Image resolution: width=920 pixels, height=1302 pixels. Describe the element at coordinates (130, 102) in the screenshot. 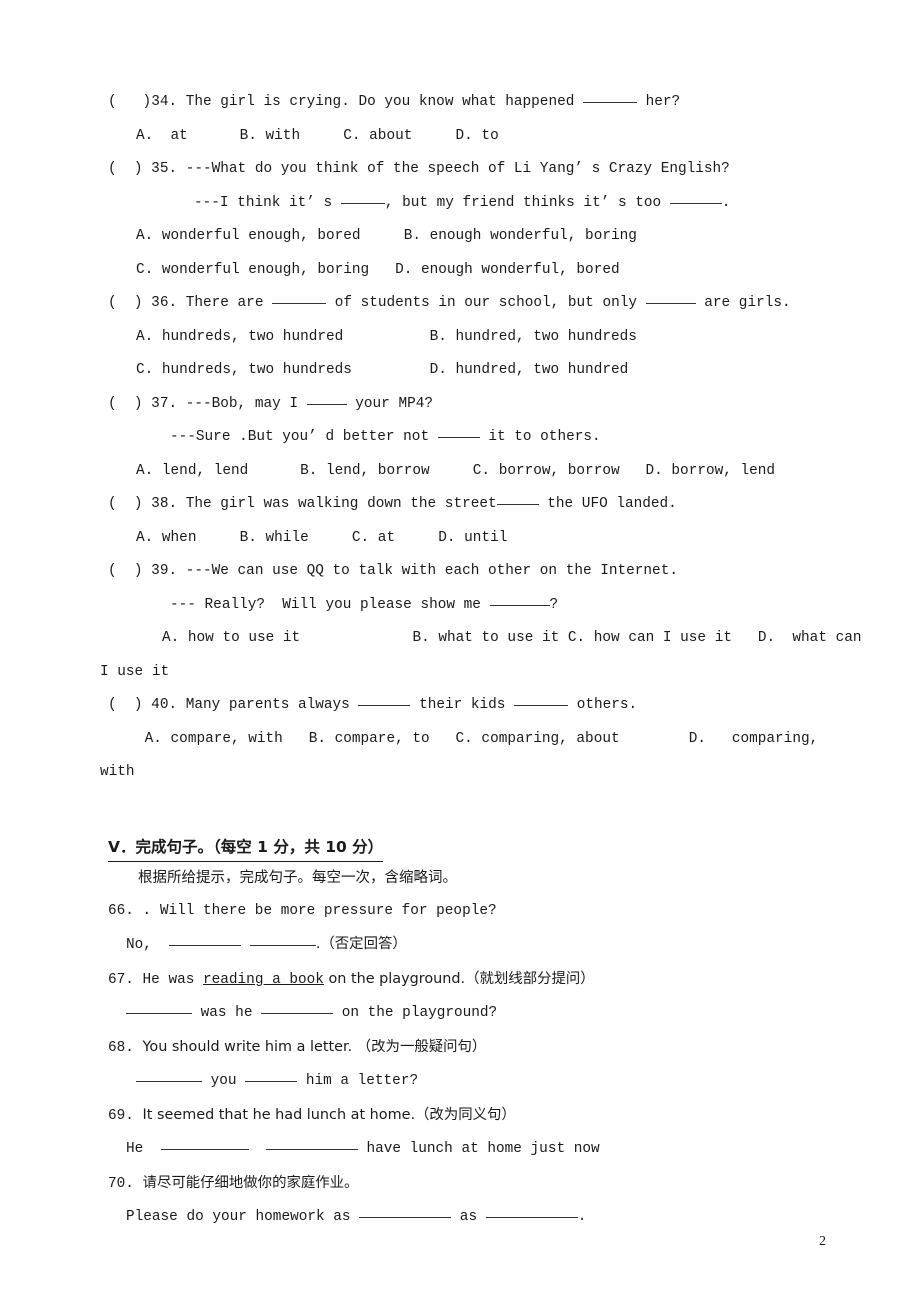

I see `q34-bracket: ( )` at that location.